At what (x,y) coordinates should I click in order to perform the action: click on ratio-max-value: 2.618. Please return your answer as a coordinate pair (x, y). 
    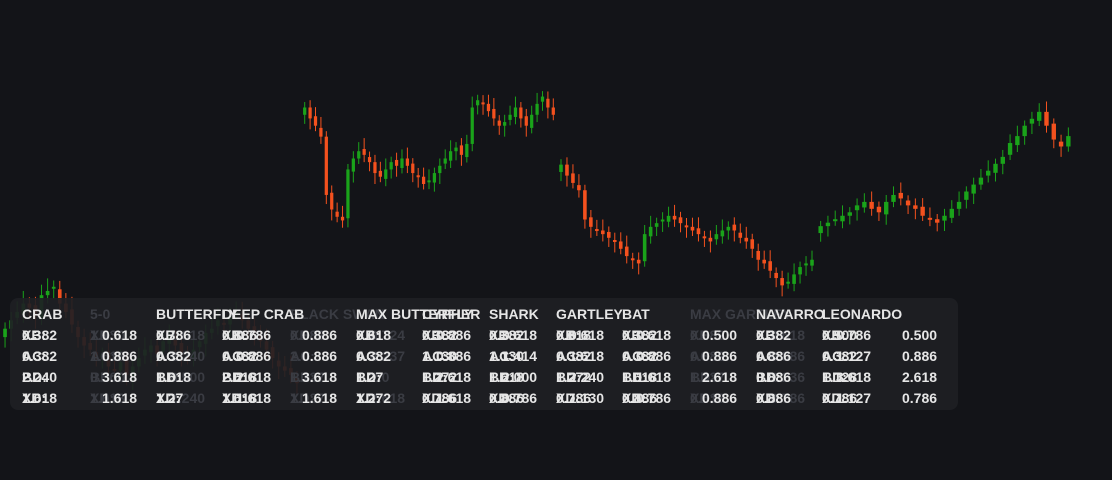
    Looking at the image, I should click on (720, 377).